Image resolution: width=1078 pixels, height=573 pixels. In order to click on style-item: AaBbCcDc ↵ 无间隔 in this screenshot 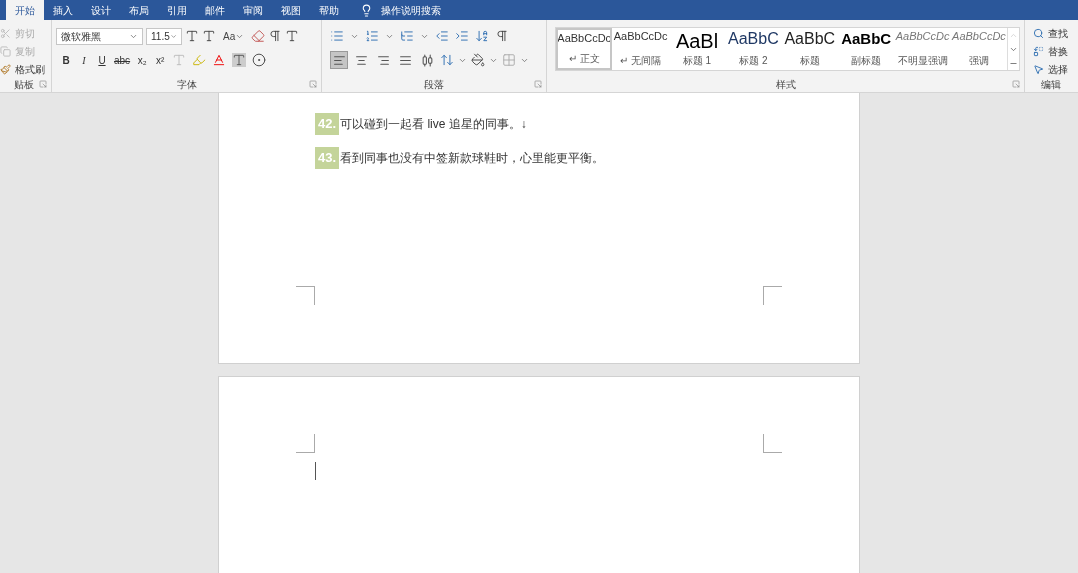, I will do `click(640, 49)`.